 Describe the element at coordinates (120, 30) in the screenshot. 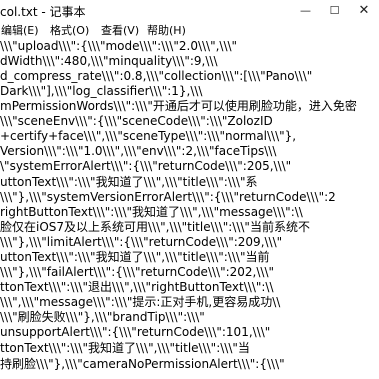

I see `menu-view: 查看(V)` at that location.